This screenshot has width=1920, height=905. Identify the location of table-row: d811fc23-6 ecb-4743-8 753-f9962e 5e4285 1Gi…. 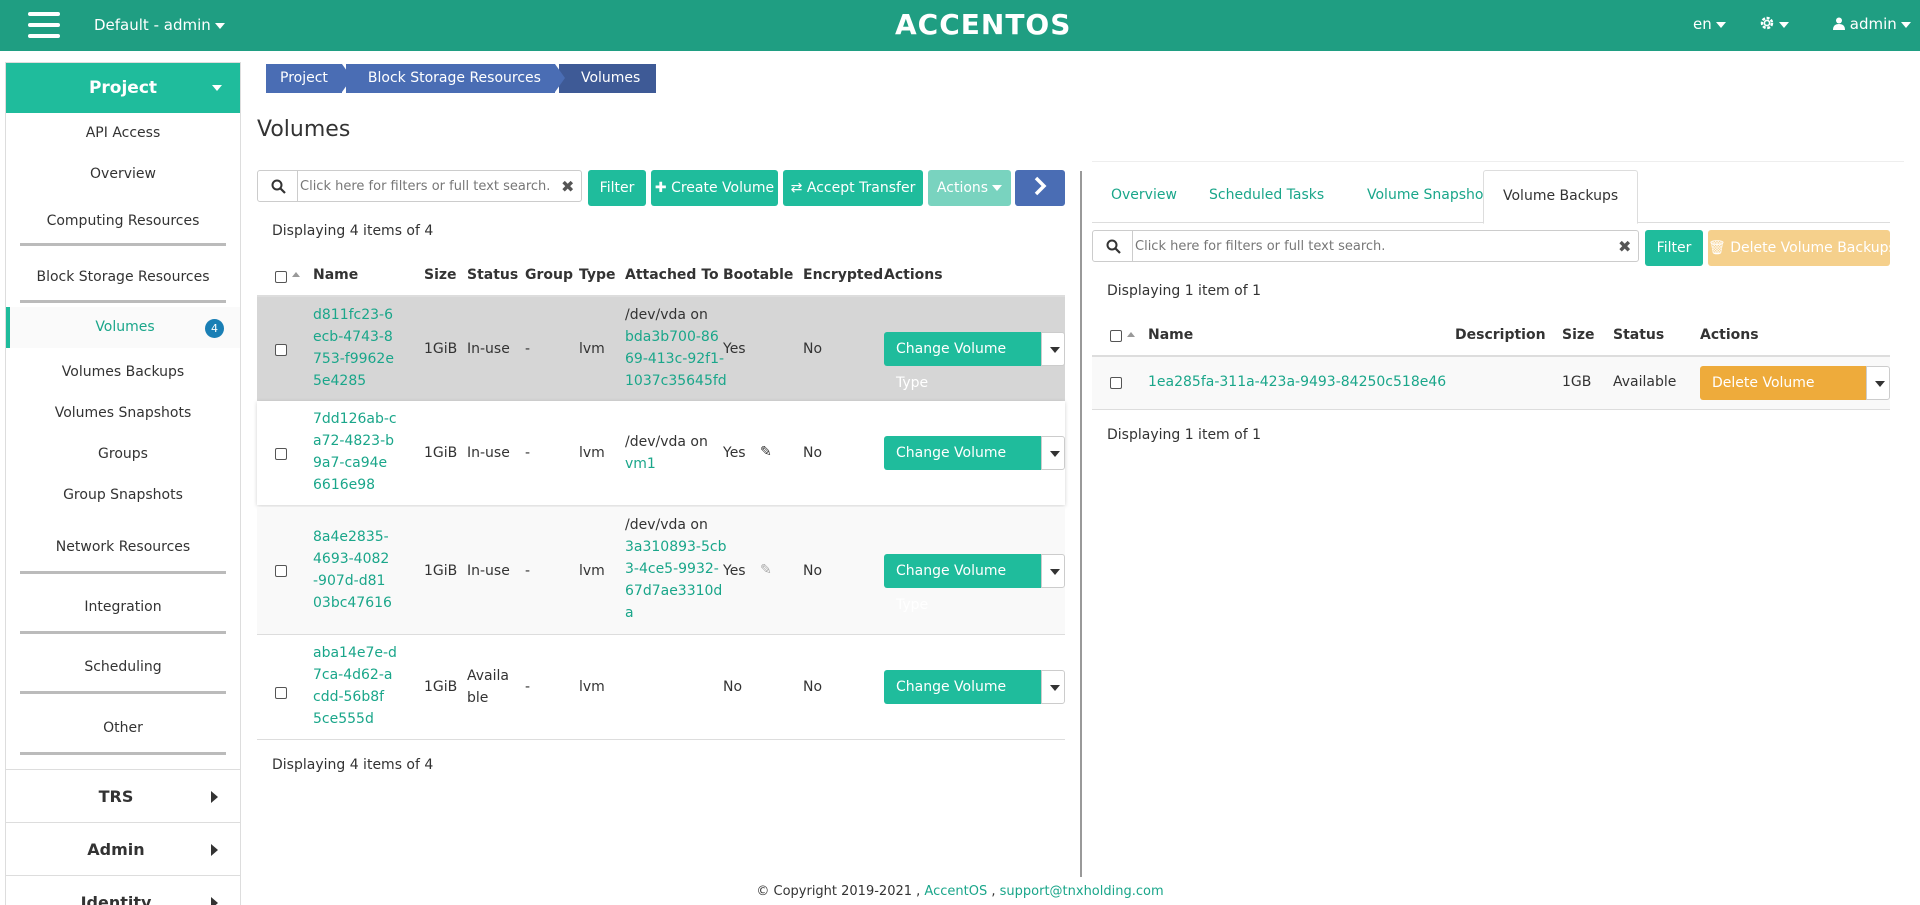
(661, 349).